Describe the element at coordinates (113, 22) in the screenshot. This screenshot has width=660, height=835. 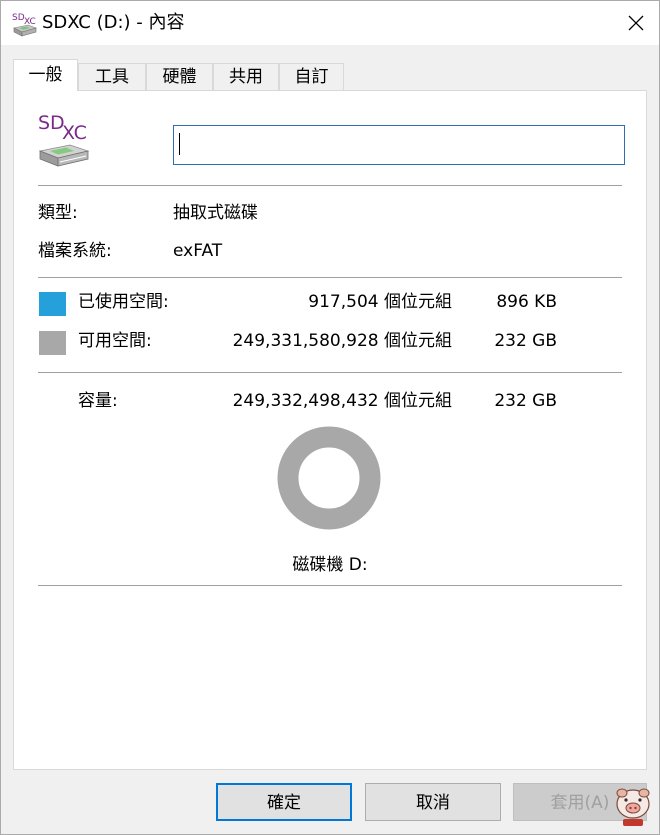
I see `window-title: SDXC (D:) - 內容` at that location.